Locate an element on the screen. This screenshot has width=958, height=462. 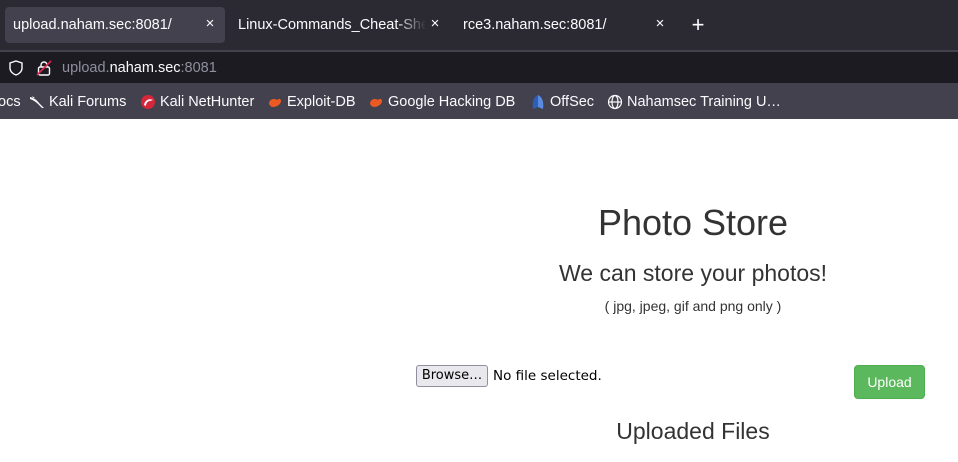
insecure-lock-icon is located at coordinates (44, 70).